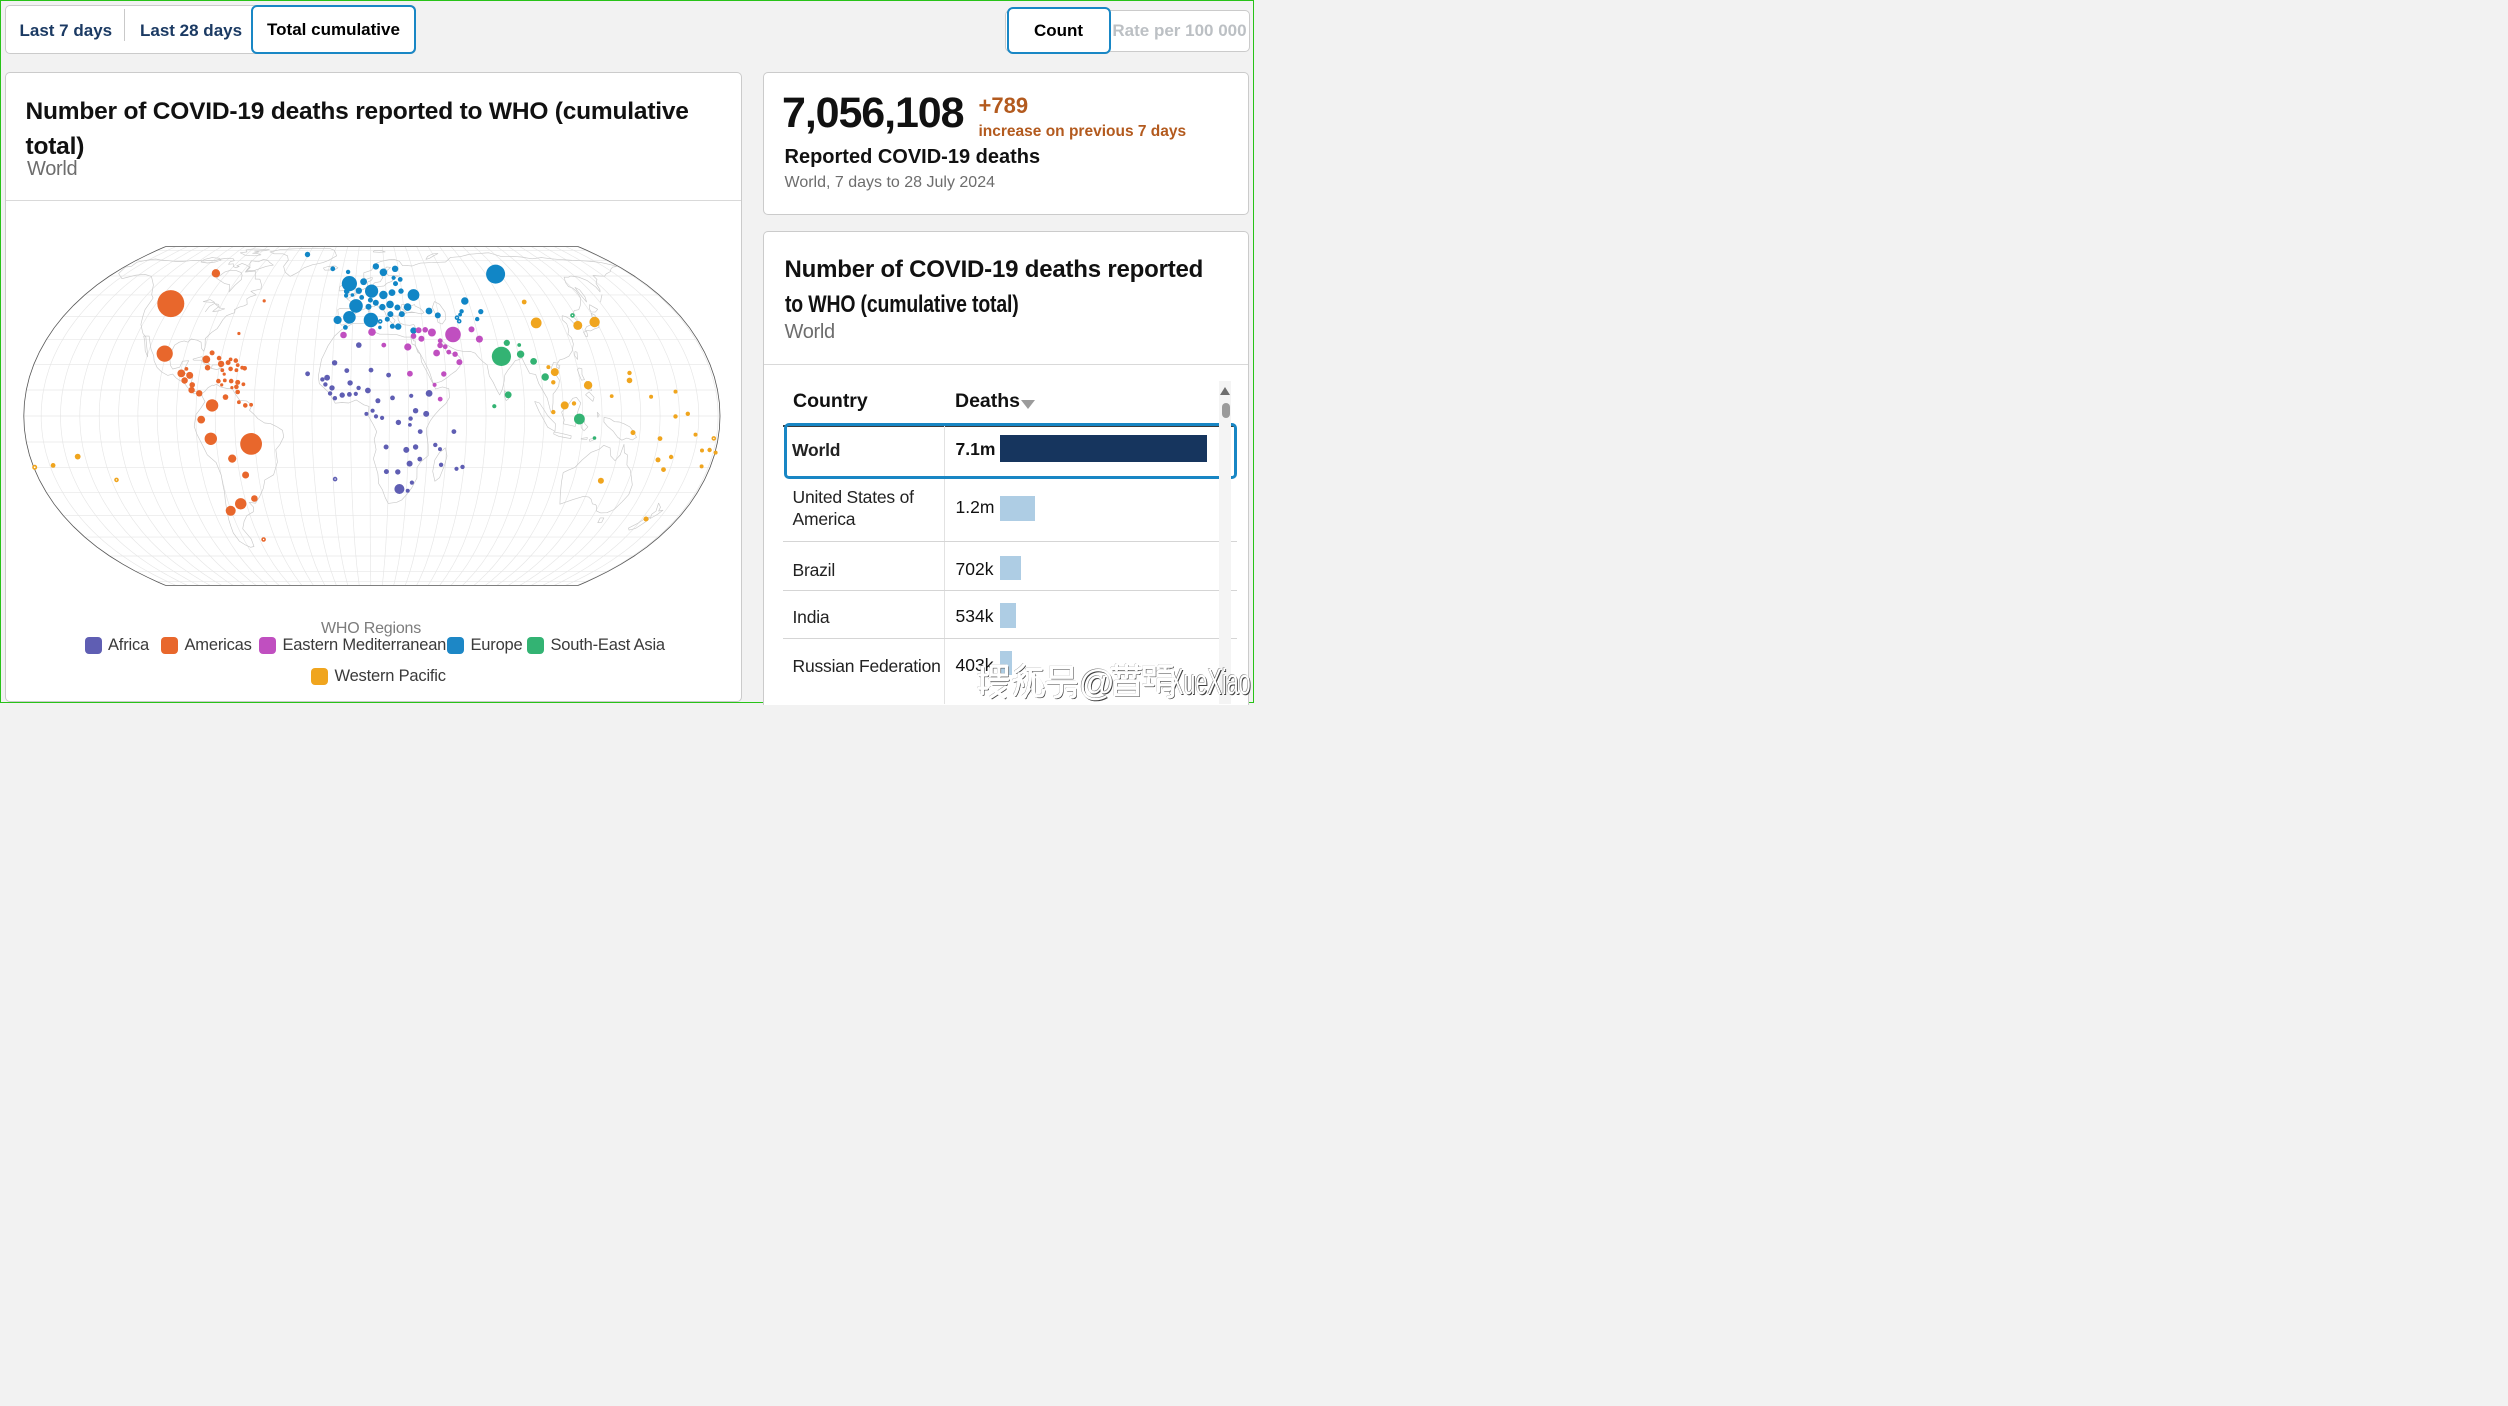  I want to click on svg-text: XueXiao, so click(1210, 682).